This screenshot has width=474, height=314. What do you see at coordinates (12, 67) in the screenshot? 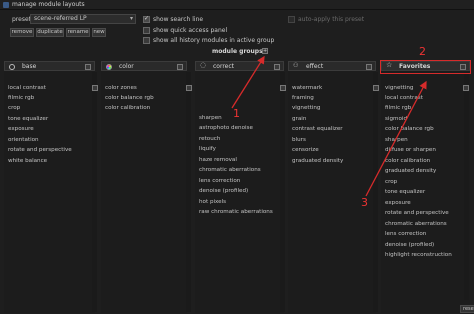
I see `base-group-icon` at bounding box center [12, 67].